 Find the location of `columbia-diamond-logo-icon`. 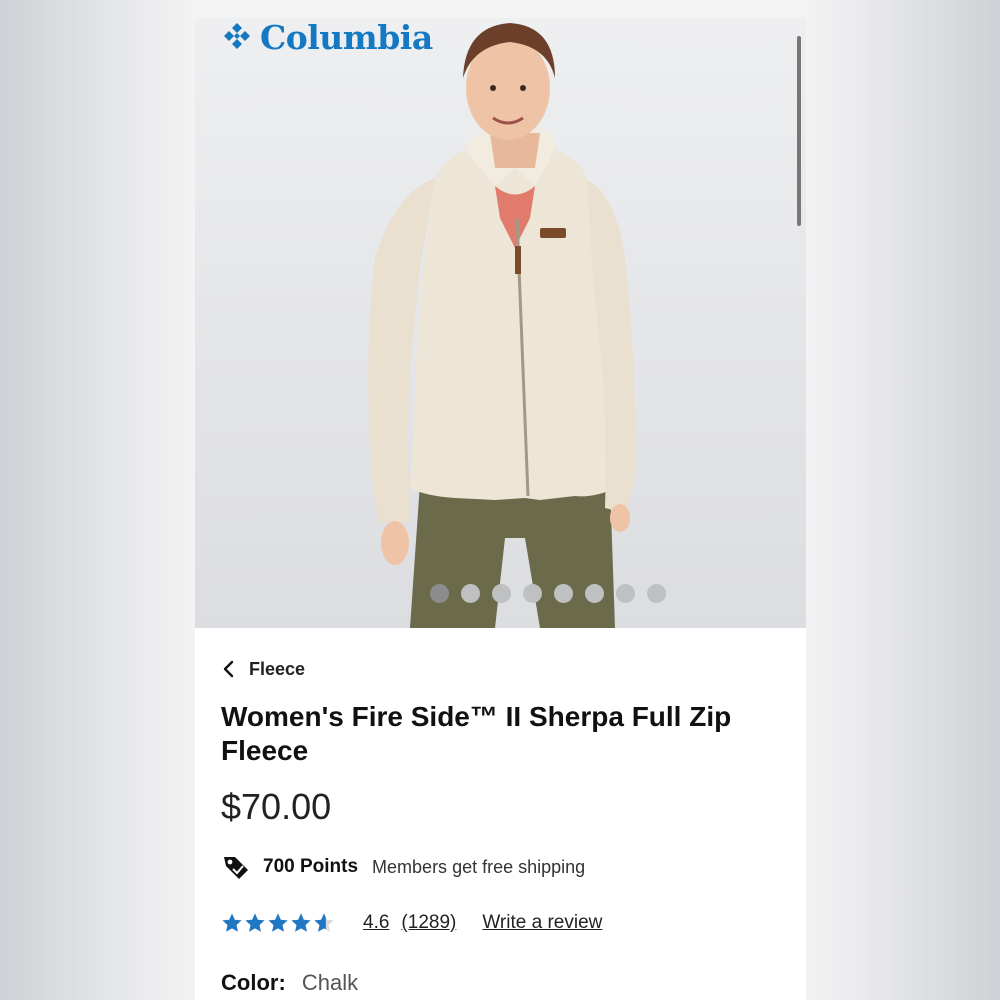

columbia-diamond-logo-icon is located at coordinates (237, 36).